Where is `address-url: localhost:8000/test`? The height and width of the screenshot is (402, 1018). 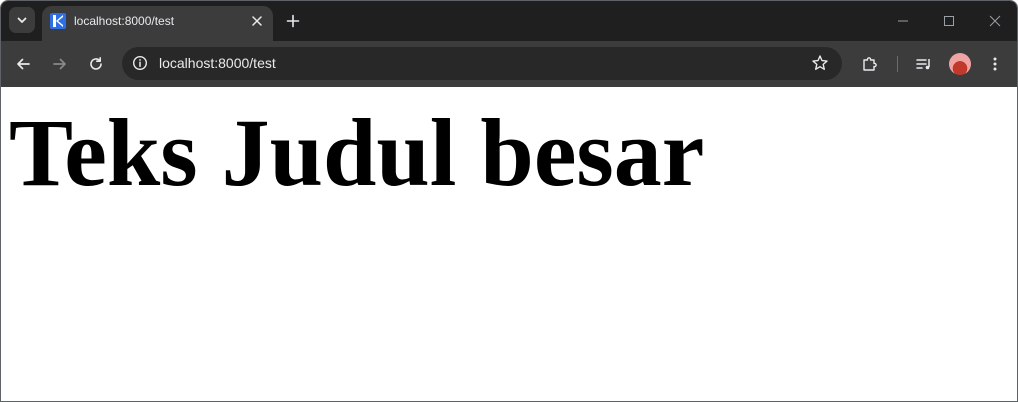
address-url: localhost:8000/test is located at coordinates (217, 63).